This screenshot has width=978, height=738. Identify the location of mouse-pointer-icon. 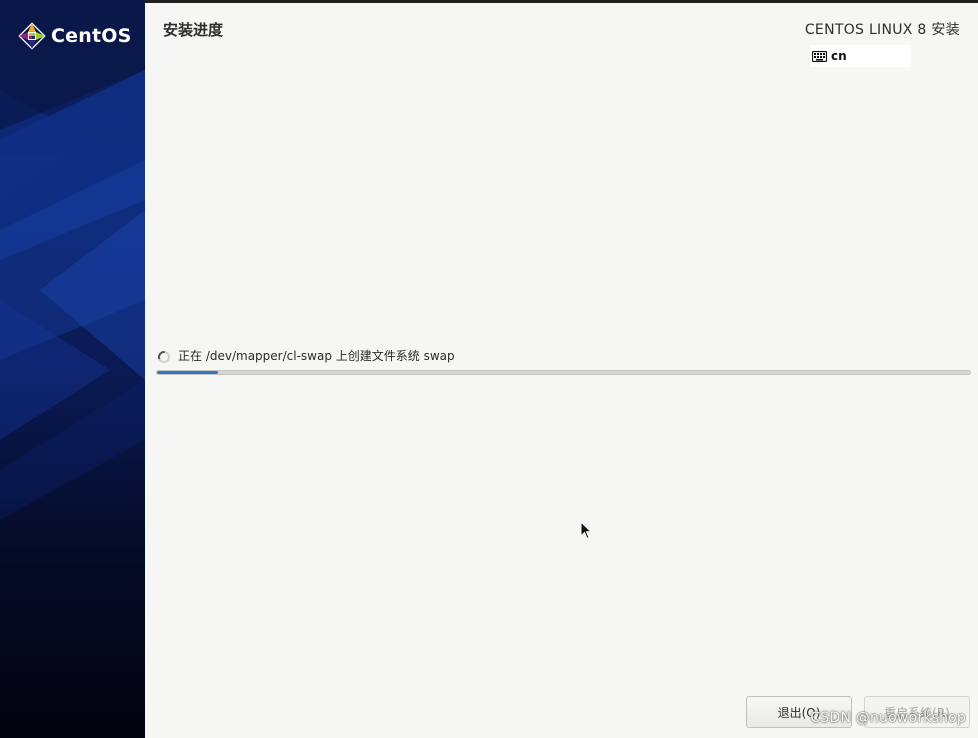
(586, 532).